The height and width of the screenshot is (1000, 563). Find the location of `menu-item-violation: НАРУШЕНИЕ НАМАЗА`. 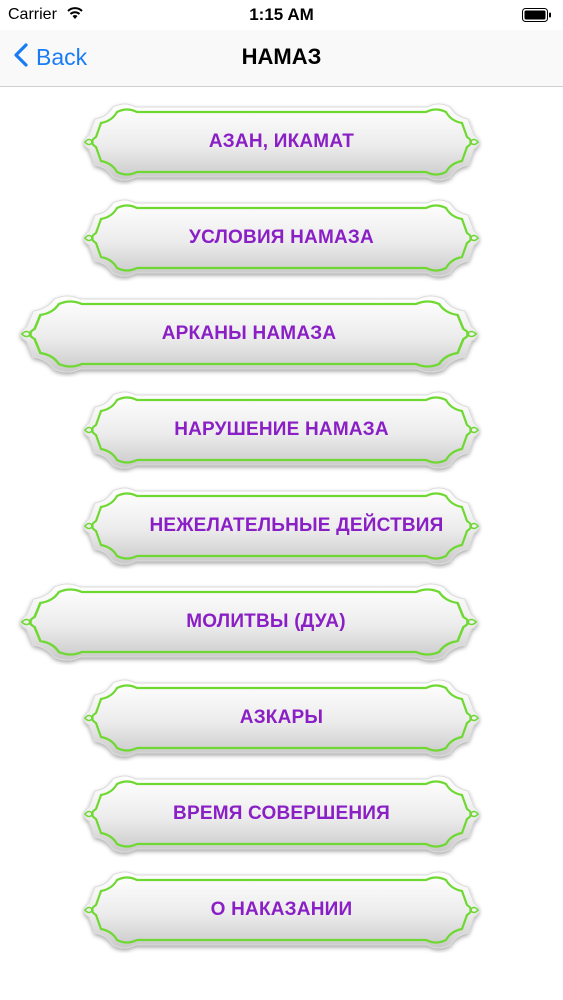

menu-item-violation: НАРУШЕНИЕ НАМАЗА is located at coordinates (281, 430).